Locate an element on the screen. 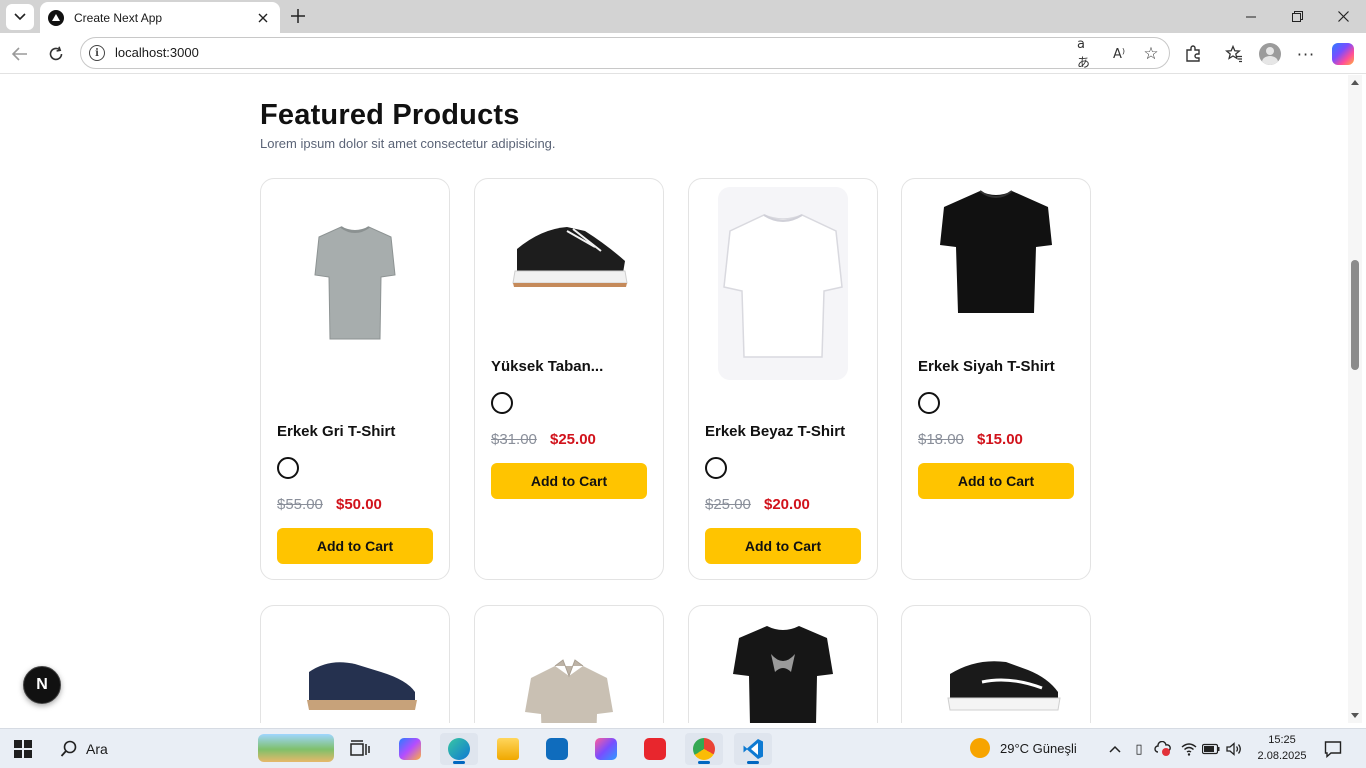 Image resolution: width=1366 pixels, height=768 pixels. favorite-star-icon: ☆ is located at coordinates (1151, 54).